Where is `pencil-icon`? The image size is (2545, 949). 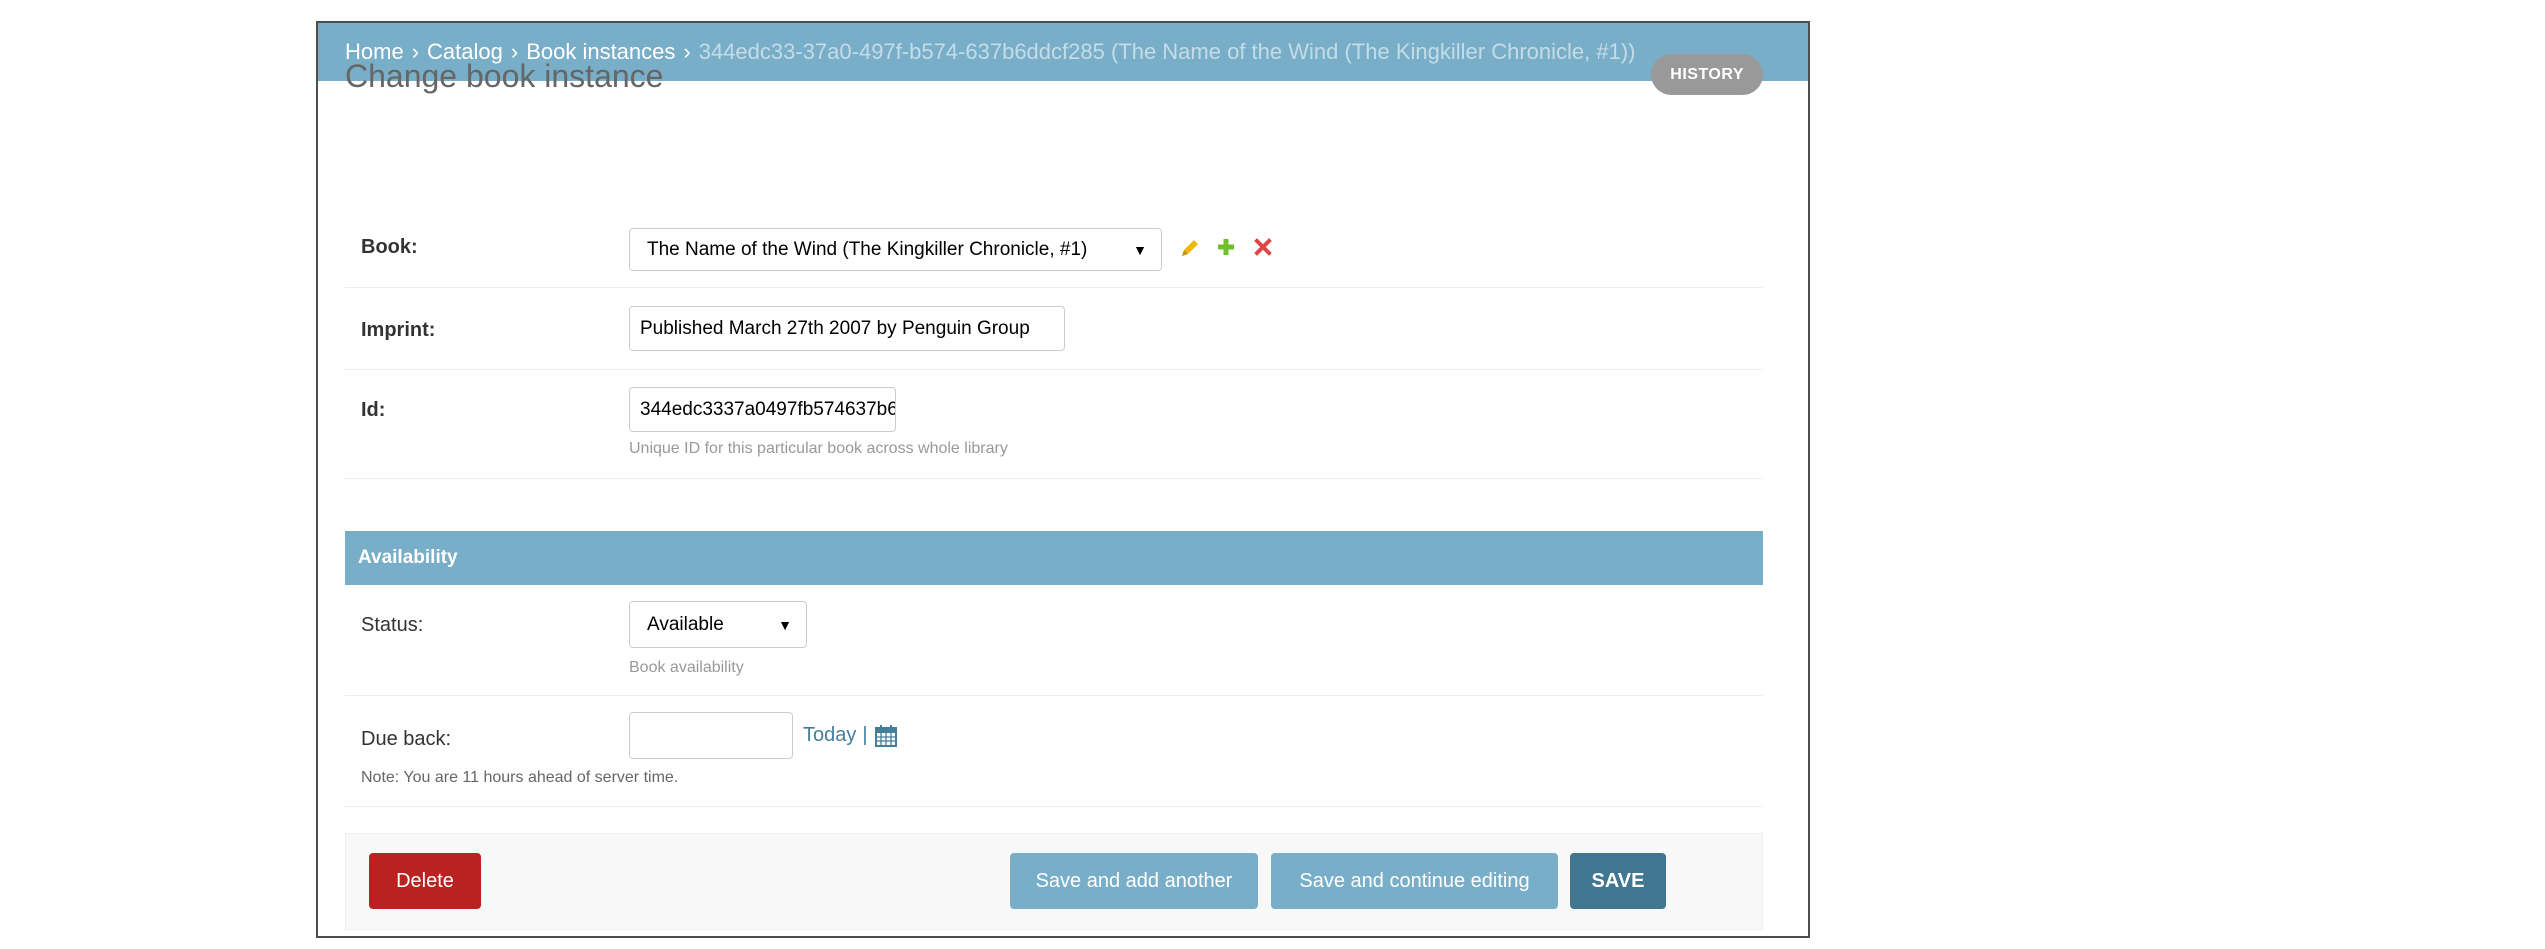
pencil-icon is located at coordinates (1190, 250).